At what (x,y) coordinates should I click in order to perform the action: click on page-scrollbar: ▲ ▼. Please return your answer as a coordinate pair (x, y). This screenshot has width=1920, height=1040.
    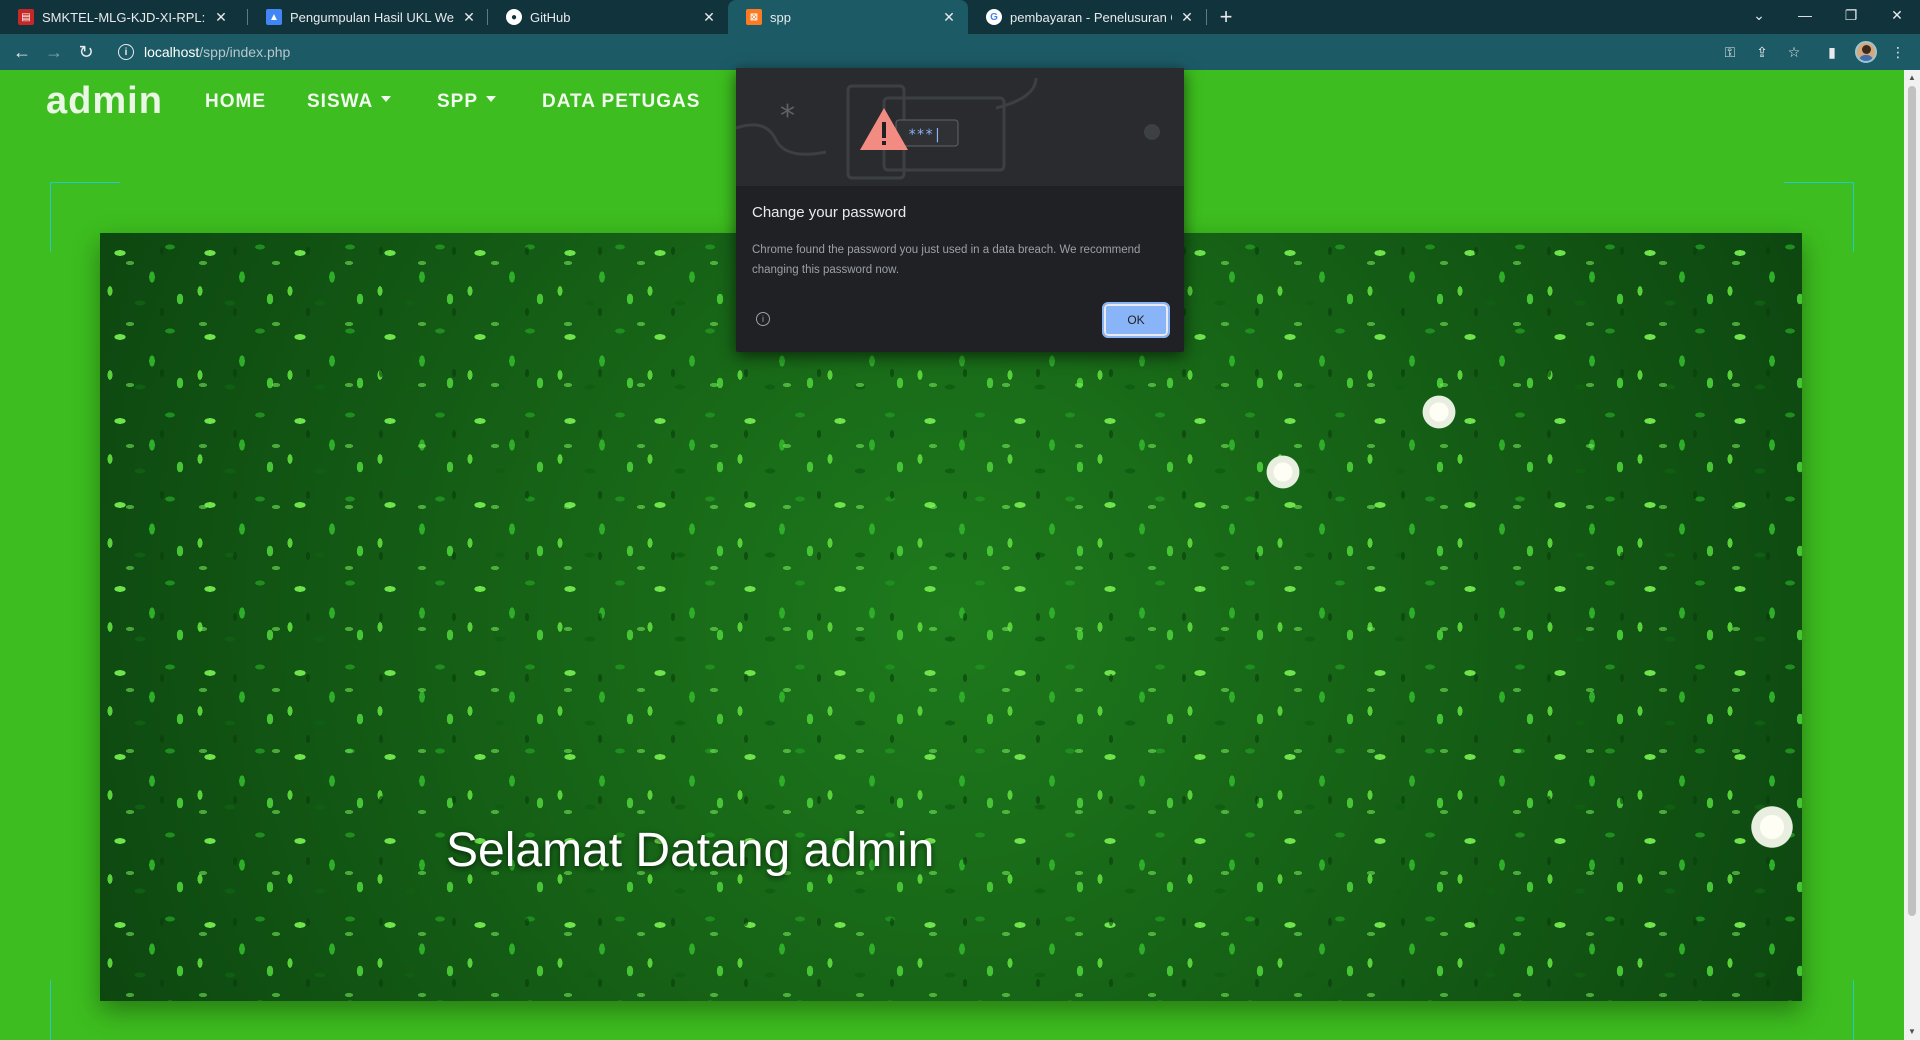
    Looking at the image, I should click on (1912, 555).